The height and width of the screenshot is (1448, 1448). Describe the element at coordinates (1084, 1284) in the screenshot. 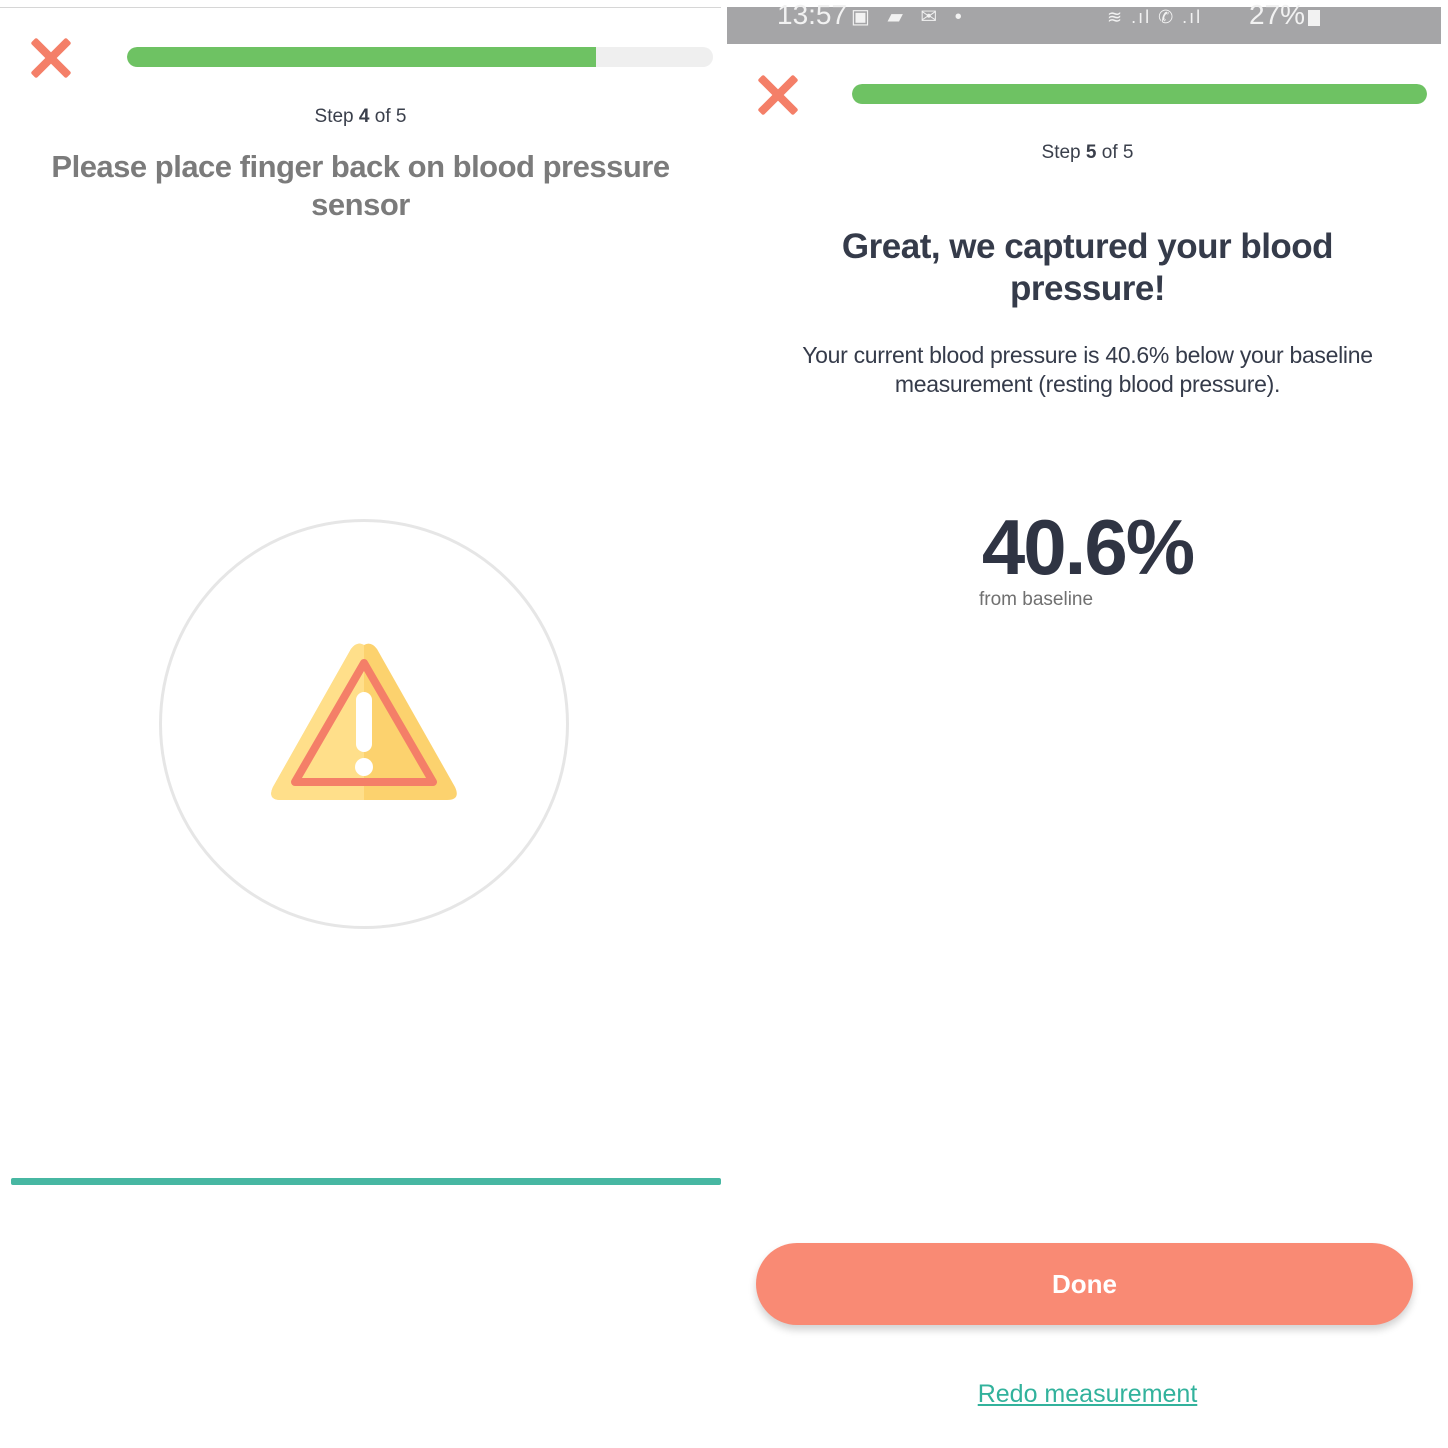

I see `done-button: Done` at that location.